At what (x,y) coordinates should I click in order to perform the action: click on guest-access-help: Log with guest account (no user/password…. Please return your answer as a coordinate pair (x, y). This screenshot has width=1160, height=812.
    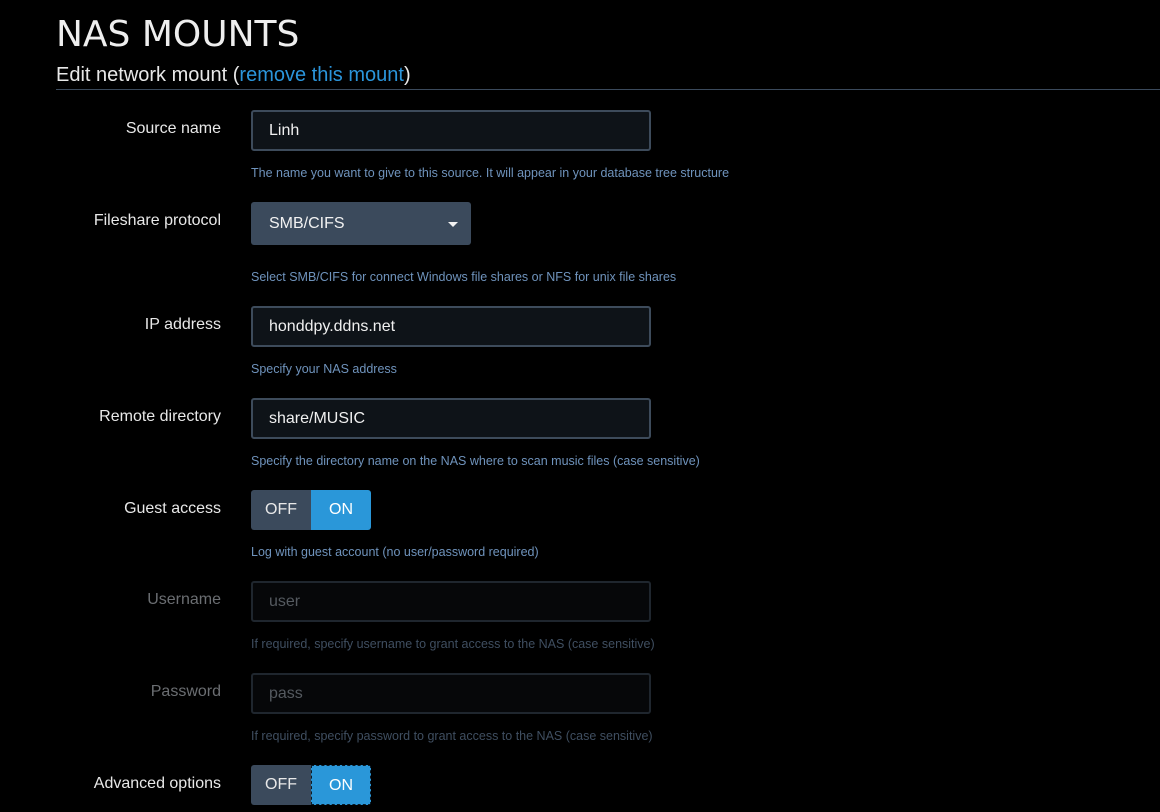
    Looking at the image, I should click on (395, 552).